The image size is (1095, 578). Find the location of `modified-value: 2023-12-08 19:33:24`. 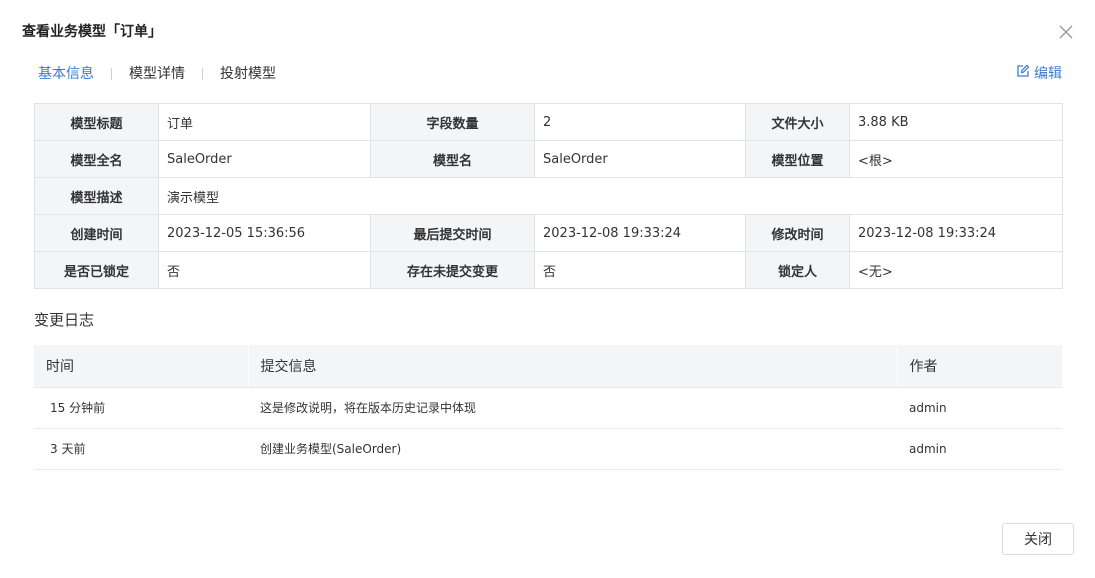

modified-value: 2023-12-08 19:33:24 is located at coordinates (956, 233).